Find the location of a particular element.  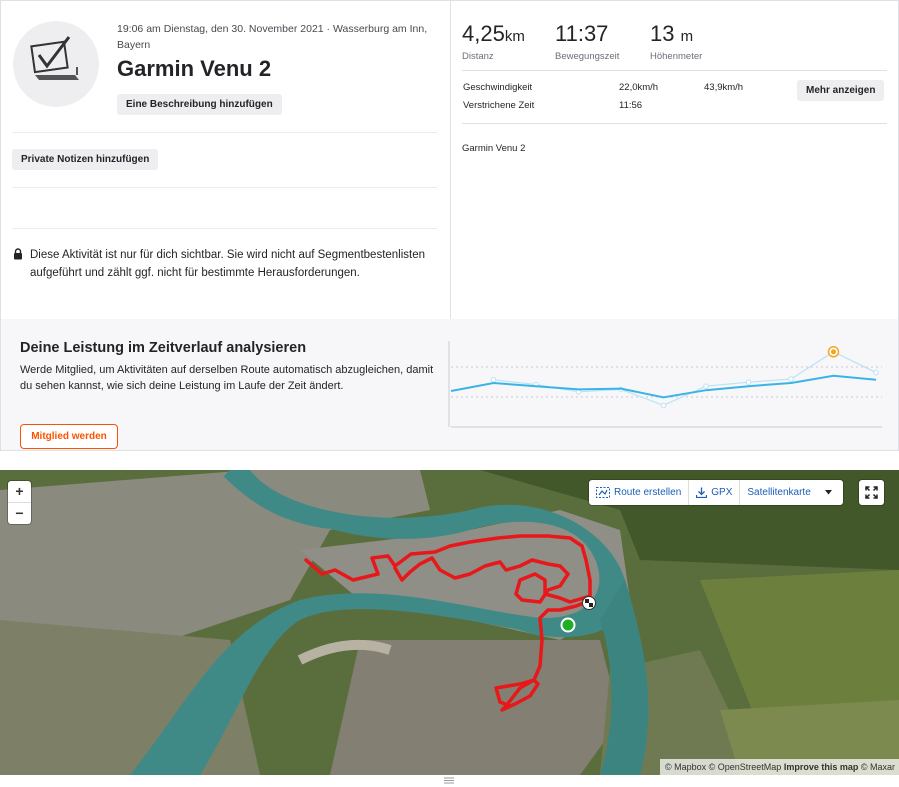

stat-elevation: 13 m Höhenmeter is located at coordinates (676, 40).